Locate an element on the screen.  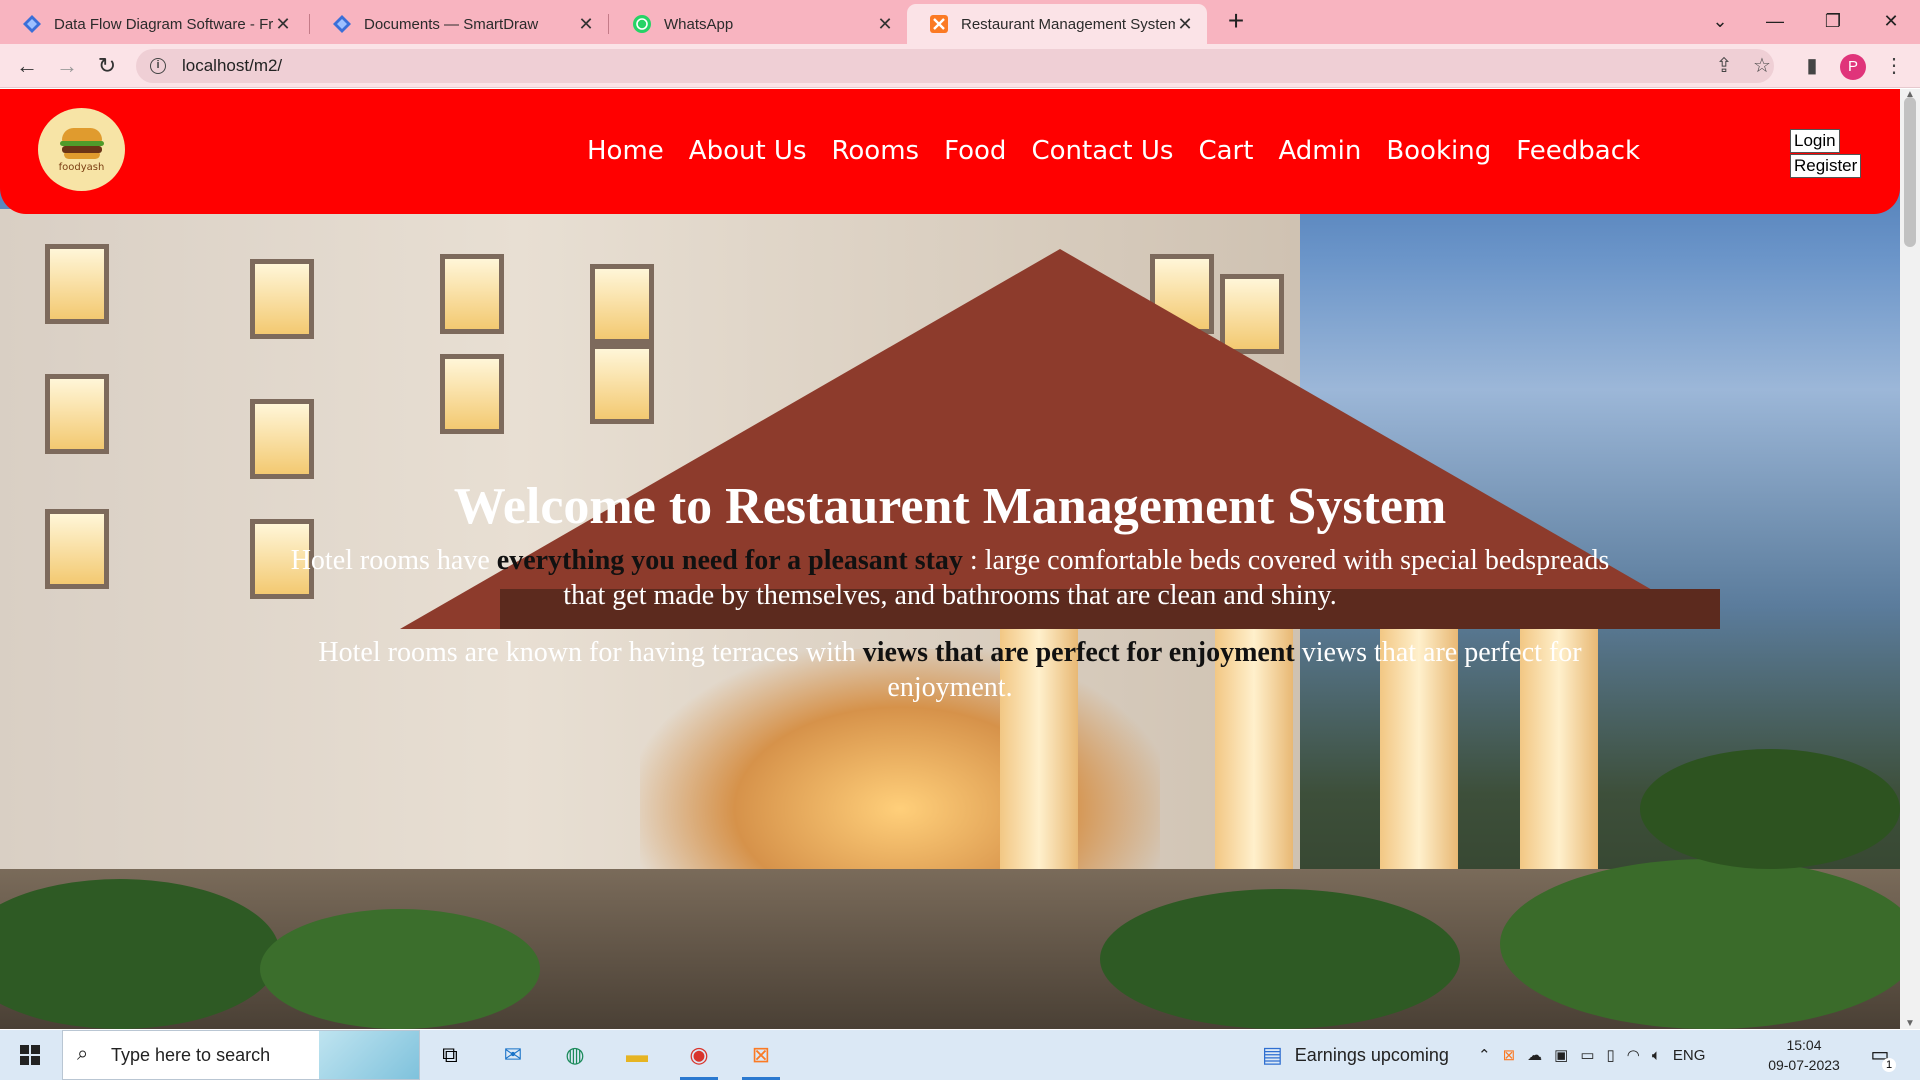
site-info-icon: i is located at coordinates (158, 66).